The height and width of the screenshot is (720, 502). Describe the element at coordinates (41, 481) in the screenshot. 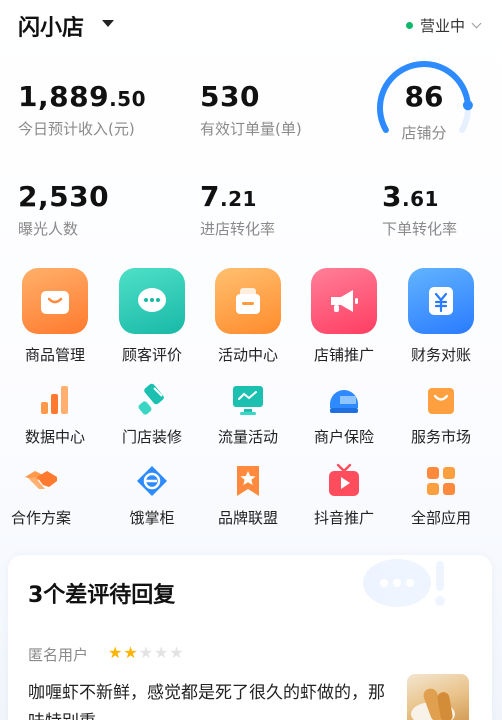

I see `handshake-icon` at that location.